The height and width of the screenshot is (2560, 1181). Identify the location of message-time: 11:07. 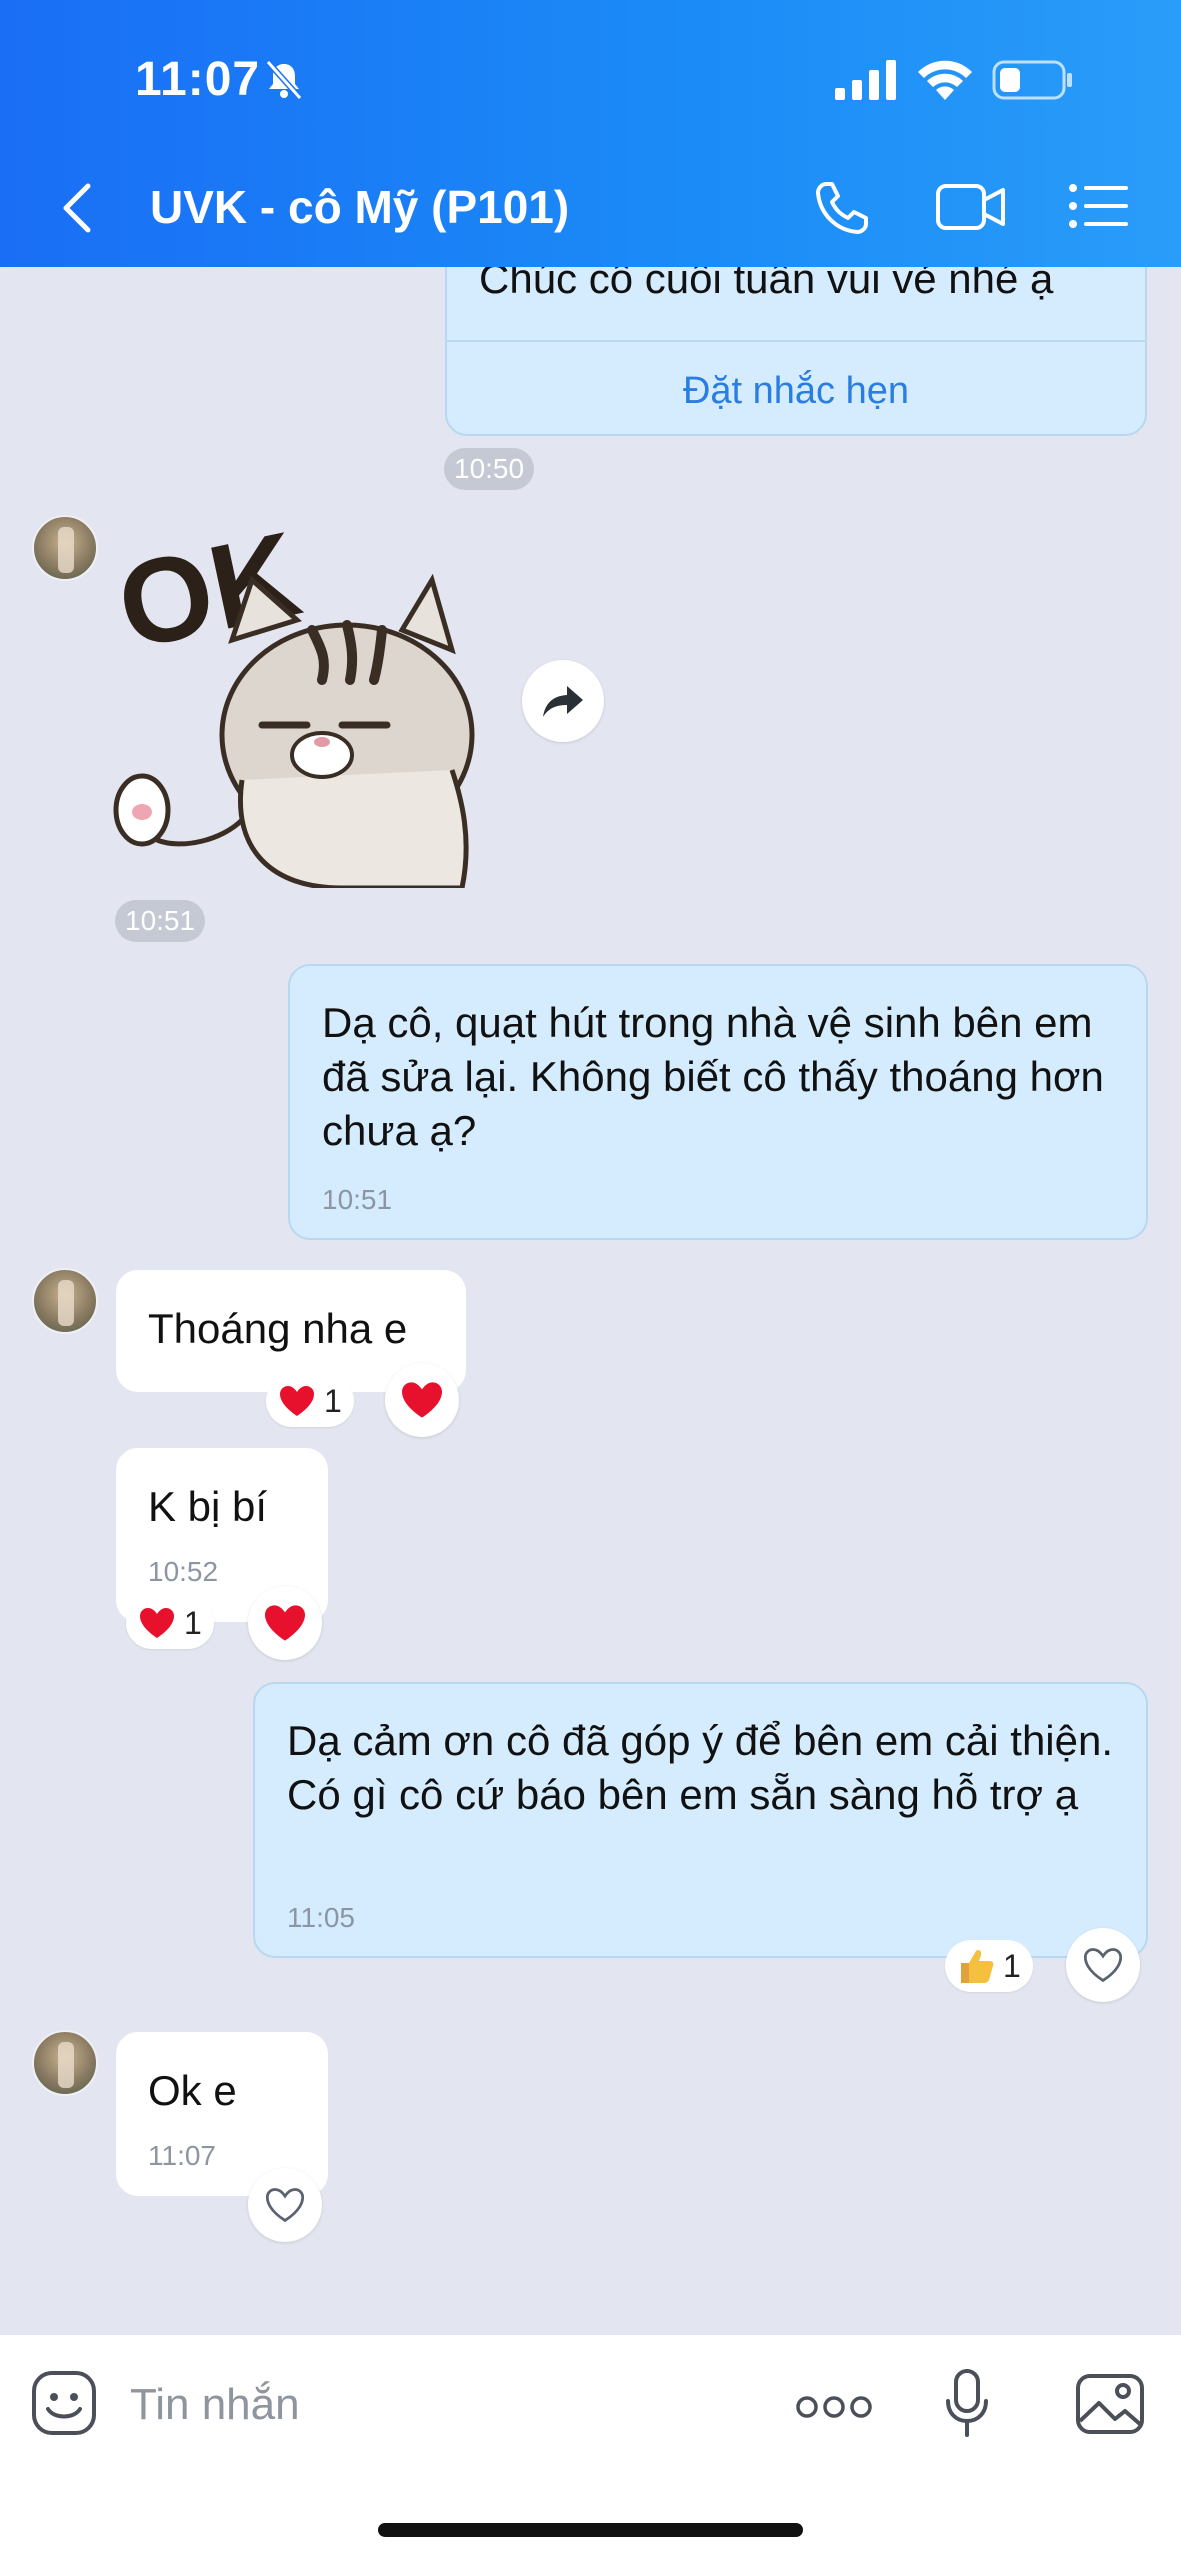
(182, 2155).